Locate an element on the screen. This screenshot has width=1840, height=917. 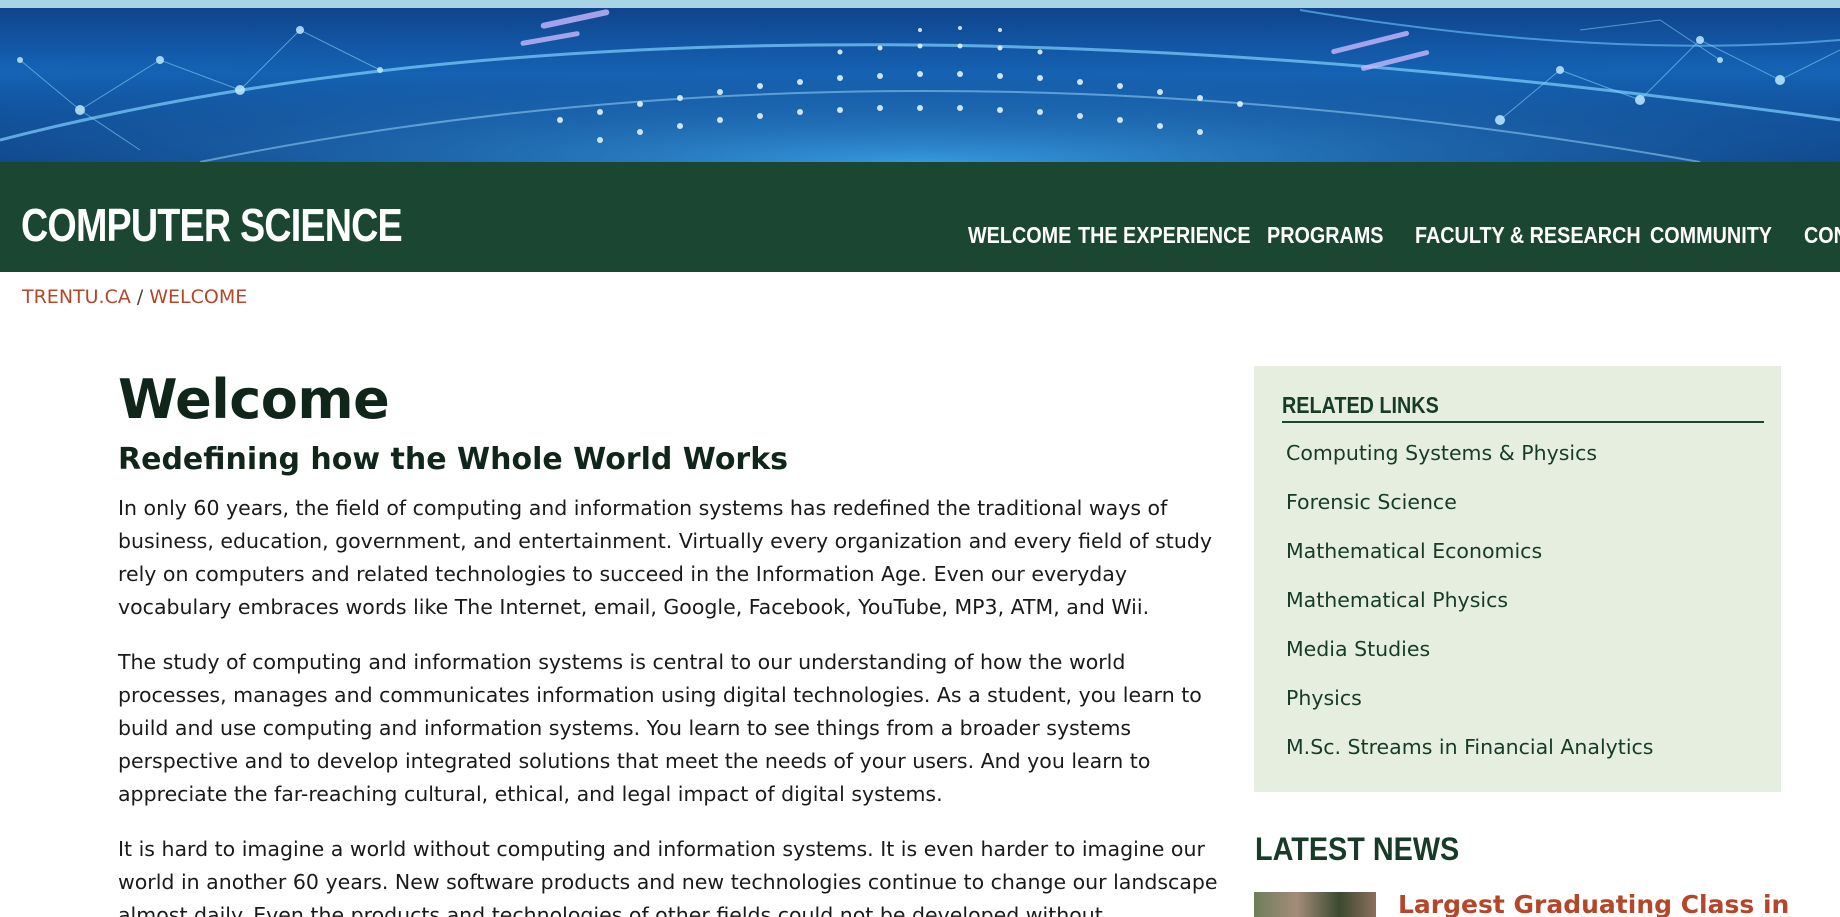
breadcrumb-home-link: TRENTU.CA is located at coordinates (76, 297).